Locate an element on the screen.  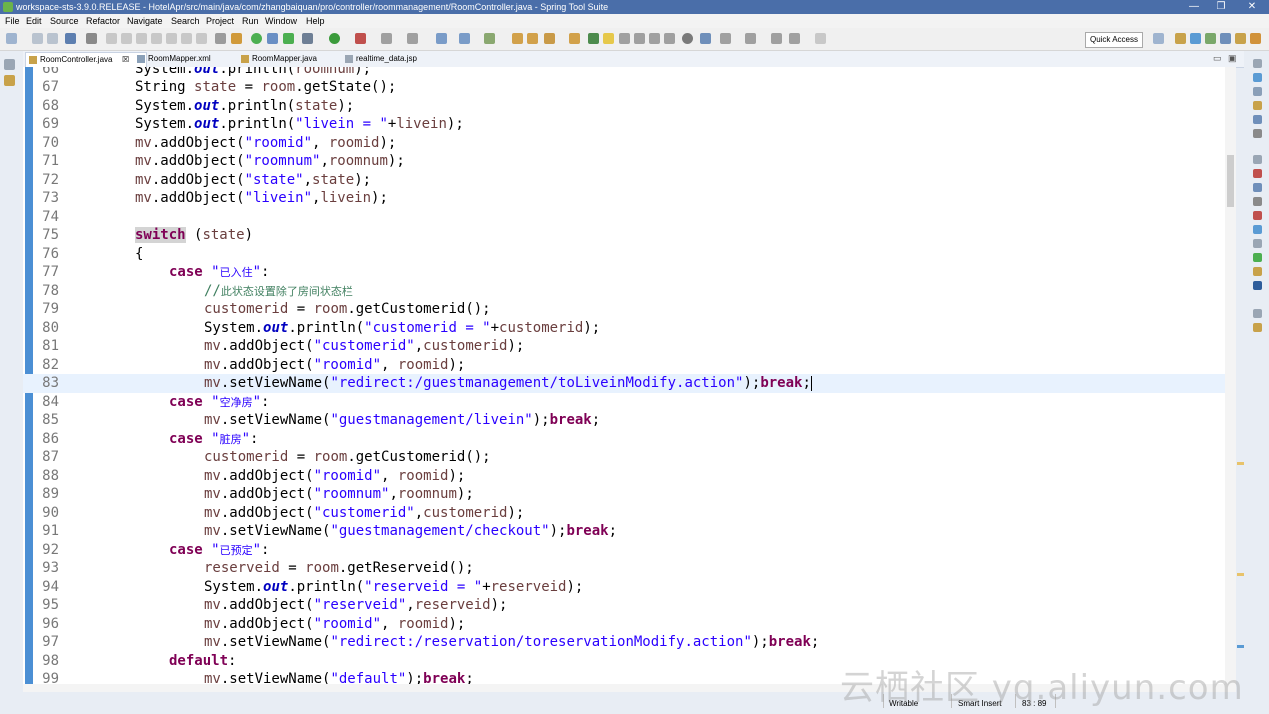
tab-roommapper-java: RoomMapper.java is located at coordinates (290, 59).